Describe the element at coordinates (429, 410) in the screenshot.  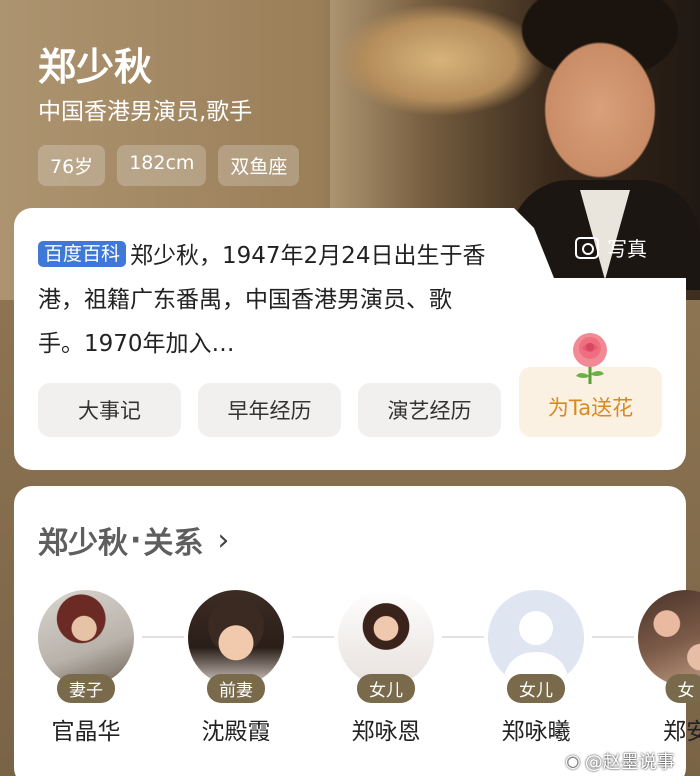
I see `chip-career: 演艺经历` at that location.